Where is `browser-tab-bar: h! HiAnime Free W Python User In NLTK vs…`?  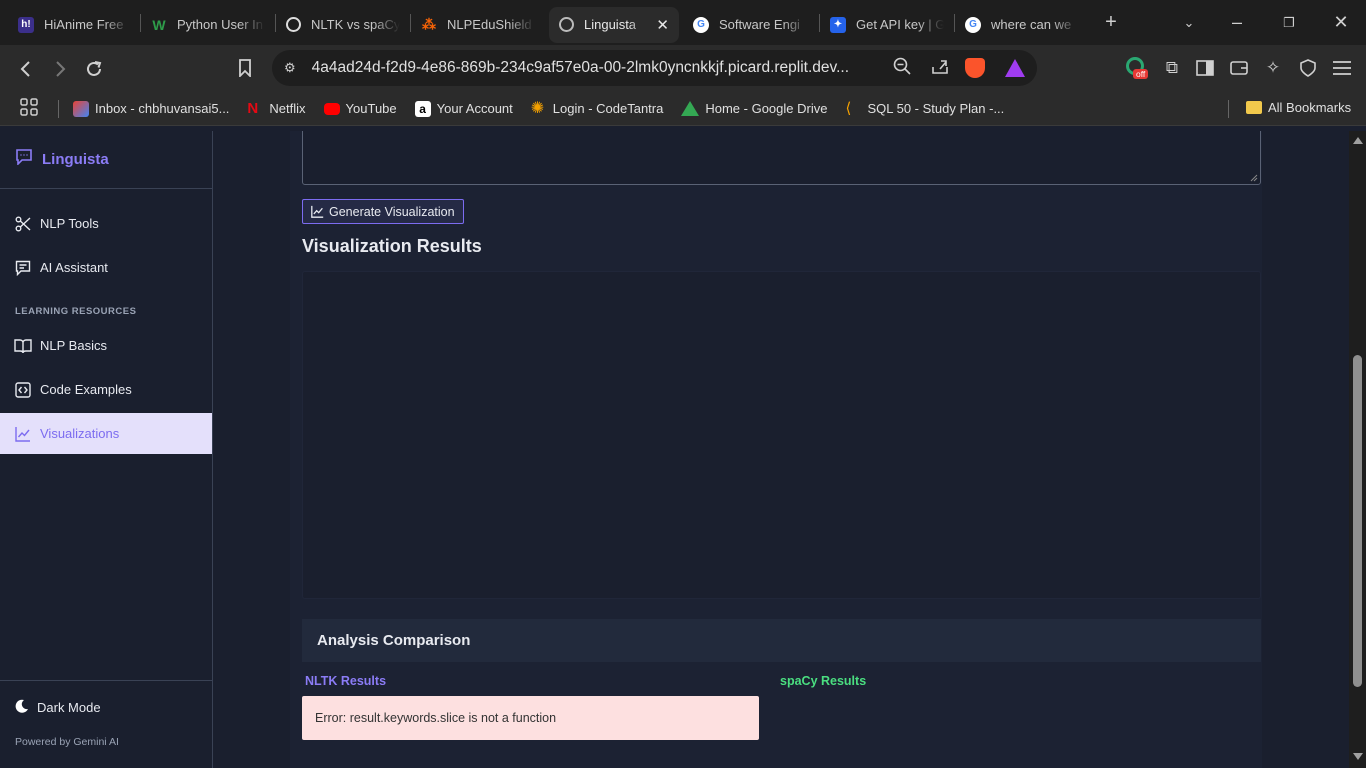 browser-tab-bar: h! HiAnime Free W Python User In NLTK vs… is located at coordinates (683, 22).